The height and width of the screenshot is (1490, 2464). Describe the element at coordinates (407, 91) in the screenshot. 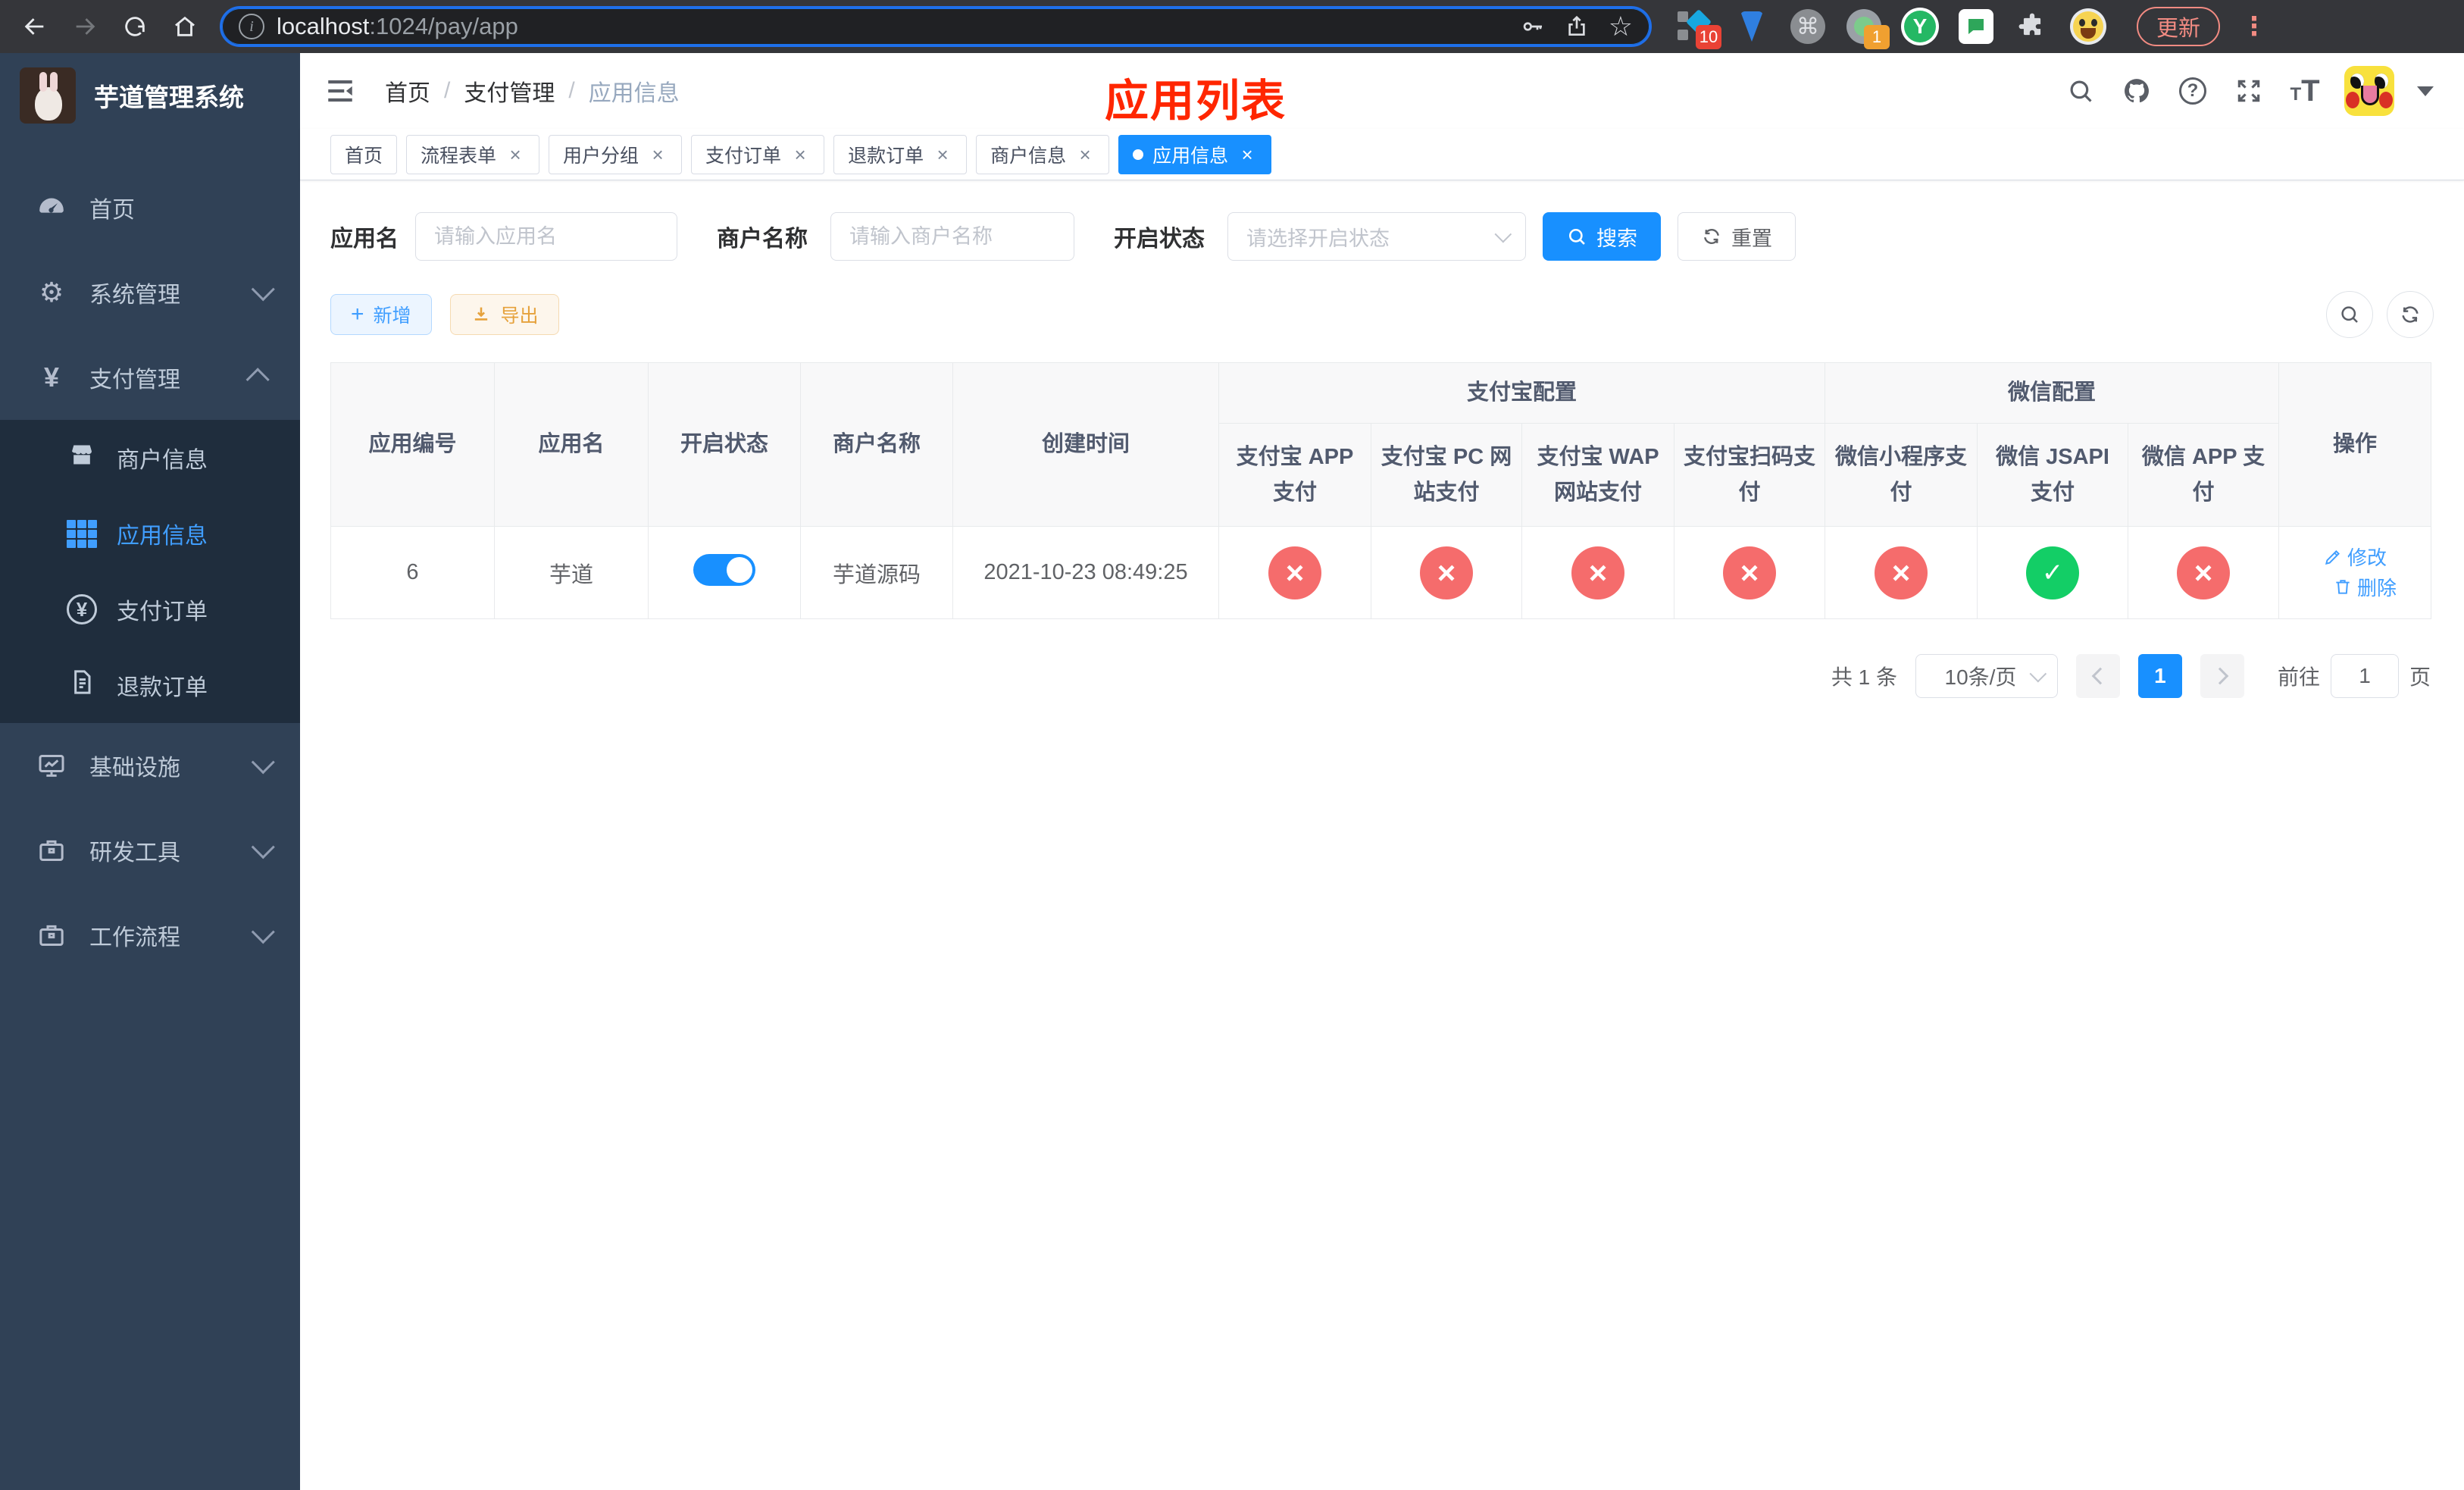

I see `breadcrumb-home: 首页` at that location.